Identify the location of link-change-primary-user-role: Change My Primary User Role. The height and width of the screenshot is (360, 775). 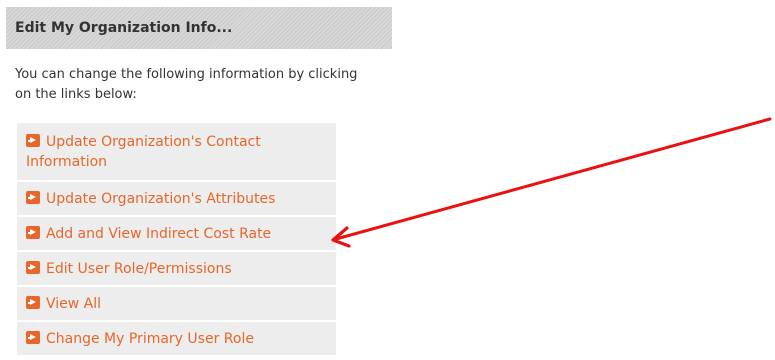
(176, 339).